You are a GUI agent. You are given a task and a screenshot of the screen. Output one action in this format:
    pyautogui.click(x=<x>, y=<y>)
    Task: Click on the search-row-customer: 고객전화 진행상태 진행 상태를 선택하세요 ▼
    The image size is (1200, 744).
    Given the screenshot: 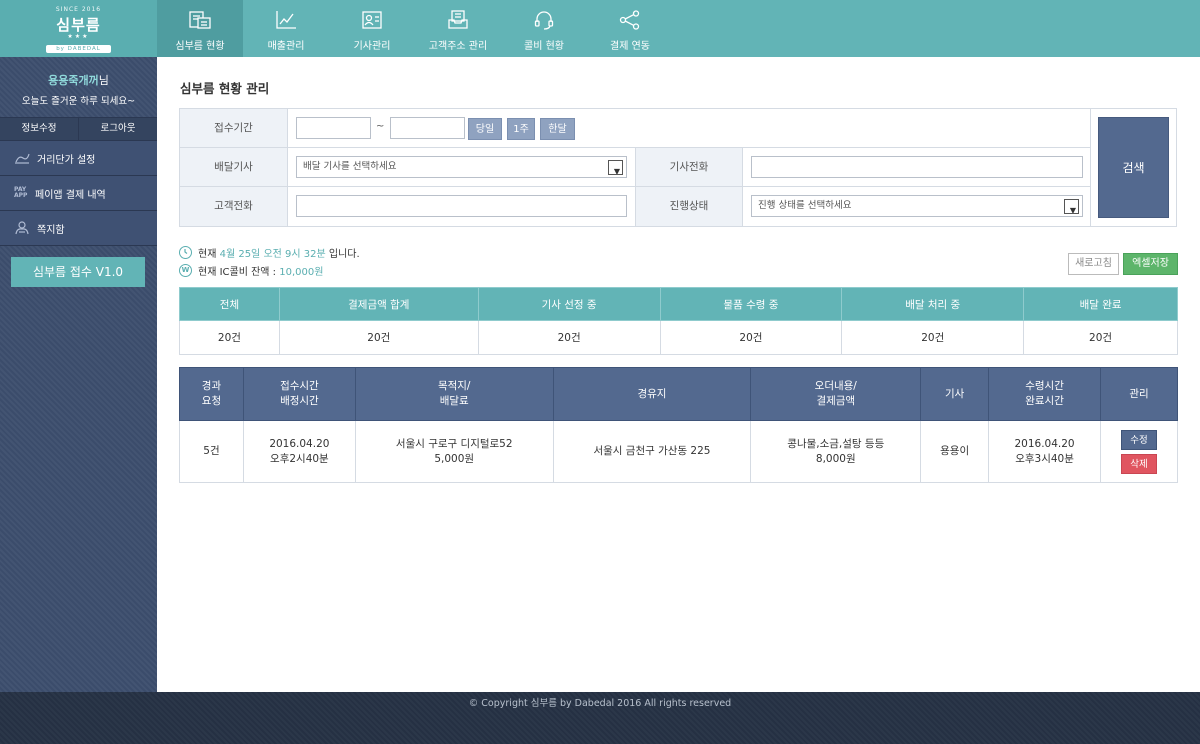 What is the action you would take?
    pyautogui.click(x=635, y=206)
    